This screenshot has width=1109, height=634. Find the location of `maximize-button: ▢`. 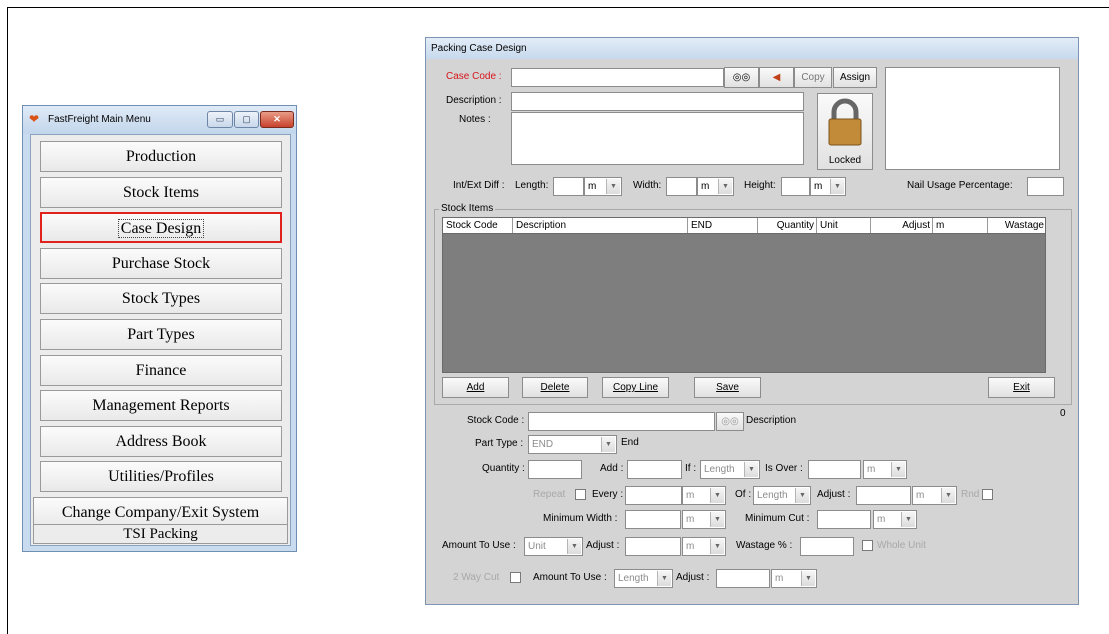

maximize-button: ▢ is located at coordinates (246, 119).